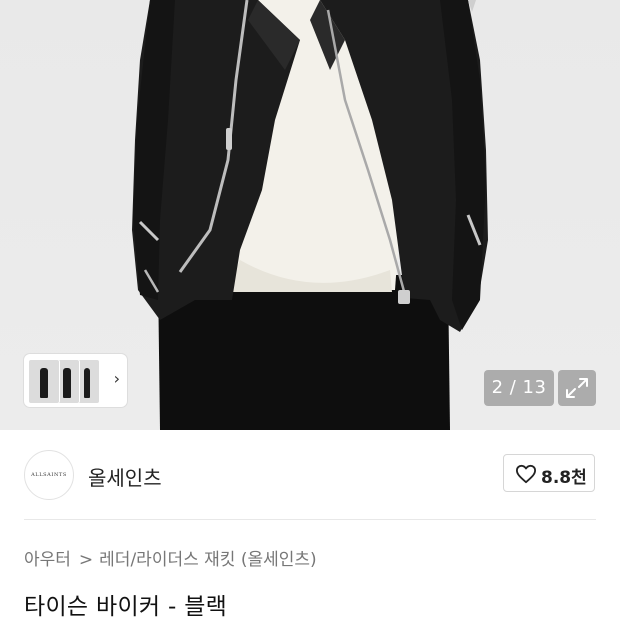  What do you see at coordinates (44, 381) in the screenshot?
I see `thumbnail-image` at bounding box center [44, 381].